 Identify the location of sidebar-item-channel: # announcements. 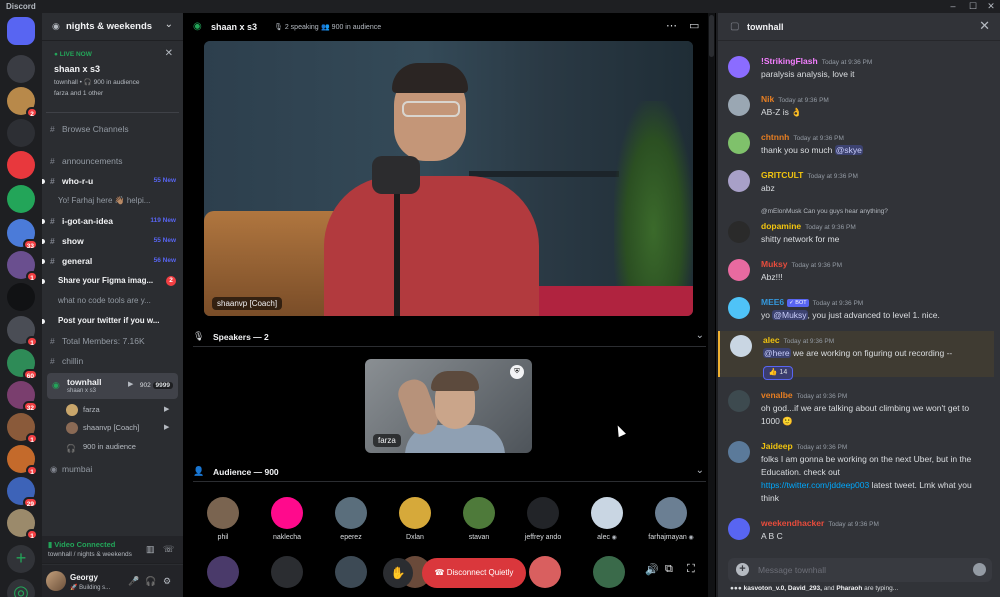
(115, 161).